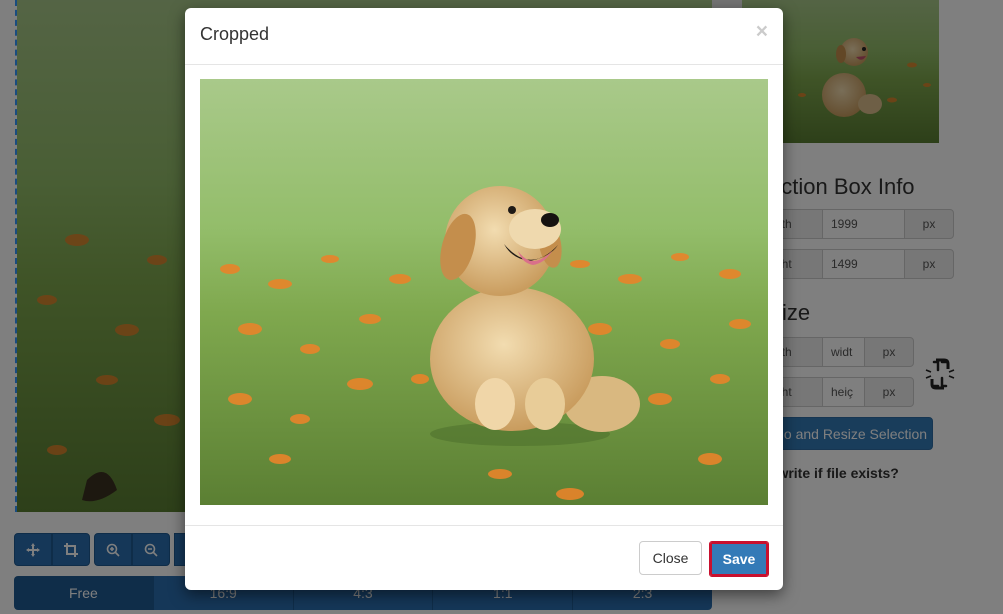 The height and width of the screenshot is (614, 1003). Describe the element at coordinates (484, 557) in the screenshot. I see `modal-footer: Close Save` at that location.